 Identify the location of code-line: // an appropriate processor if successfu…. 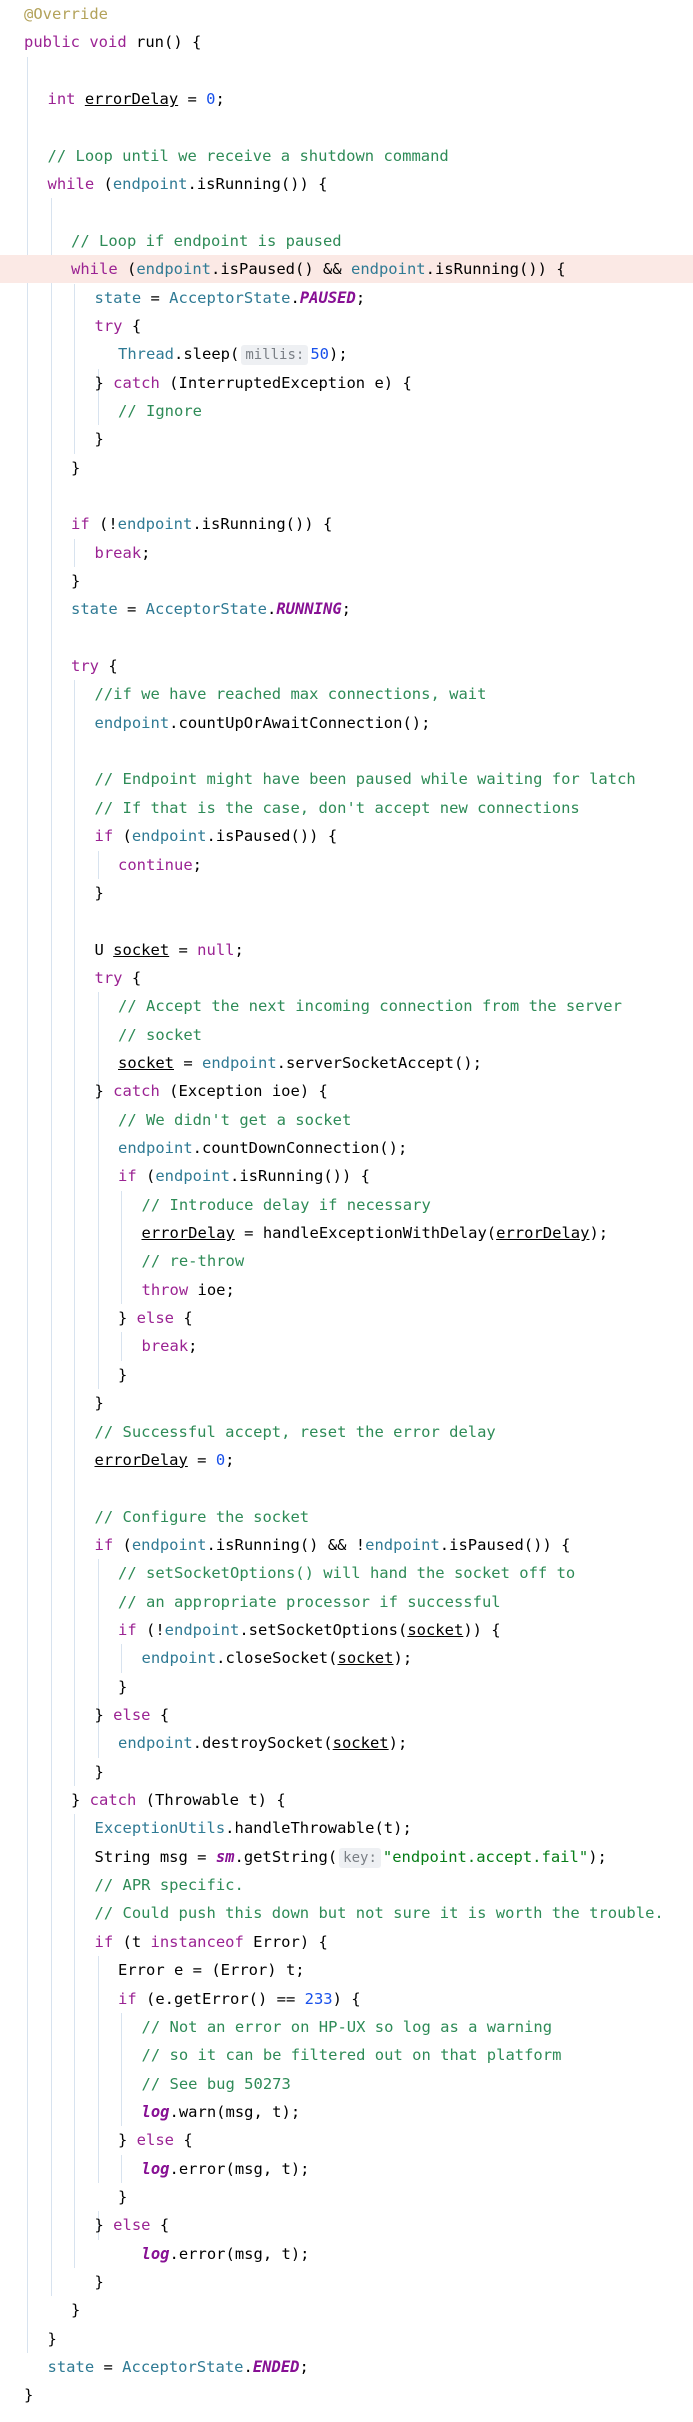
(346, 1602).